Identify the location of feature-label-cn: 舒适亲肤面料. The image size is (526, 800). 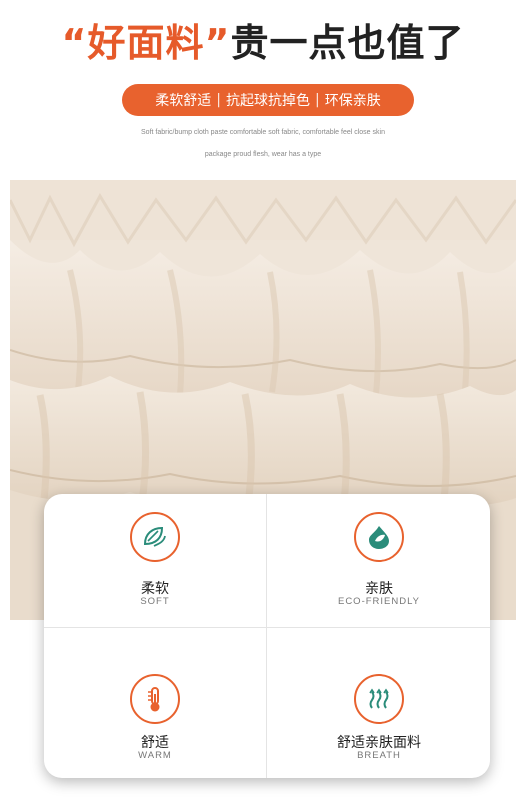
(379, 743).